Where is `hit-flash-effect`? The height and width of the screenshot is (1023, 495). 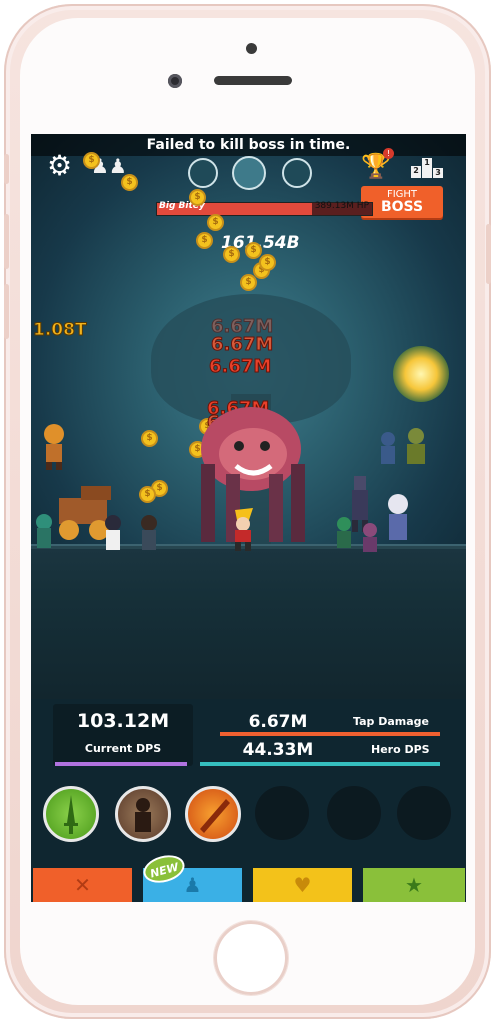
hit-flash-effect is located at coordinates (421, 374).